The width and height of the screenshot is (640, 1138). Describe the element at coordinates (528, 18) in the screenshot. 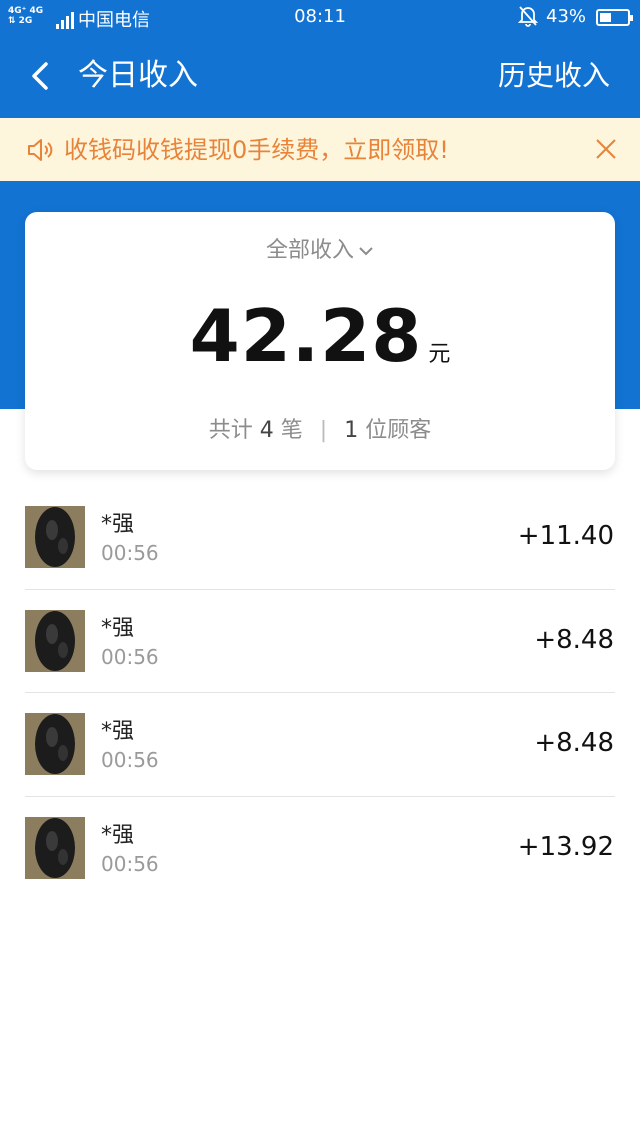

I see `mute-bell-icon` at that location.